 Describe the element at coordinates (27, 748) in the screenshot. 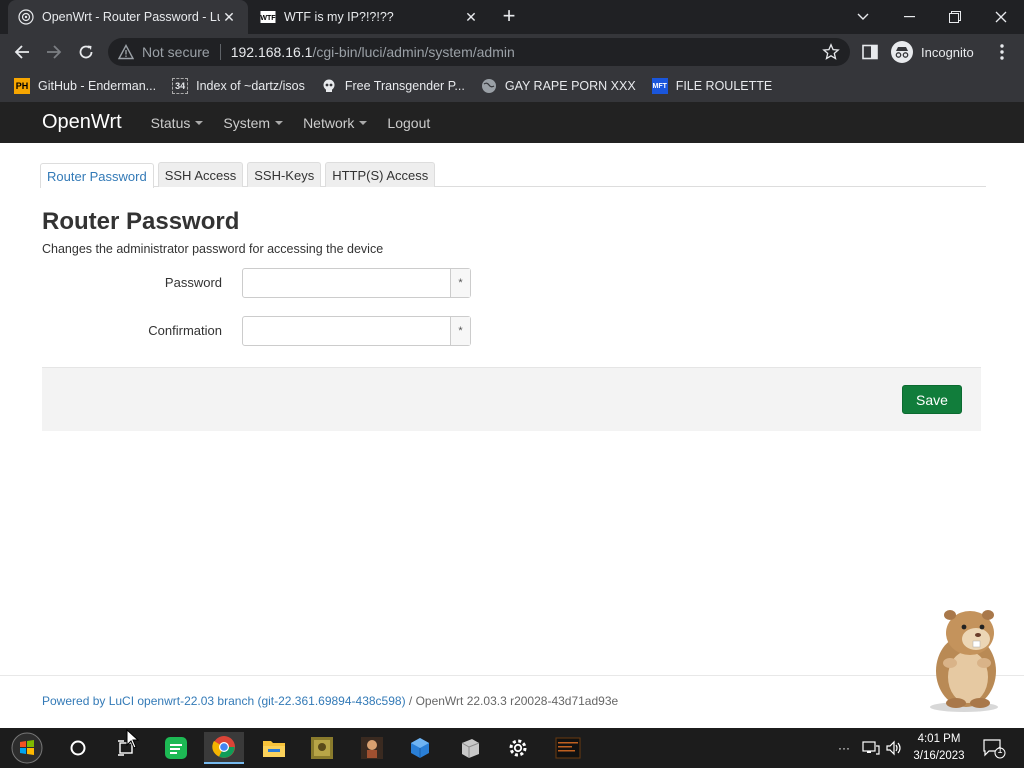

I see `start-windows-icon` at that location.